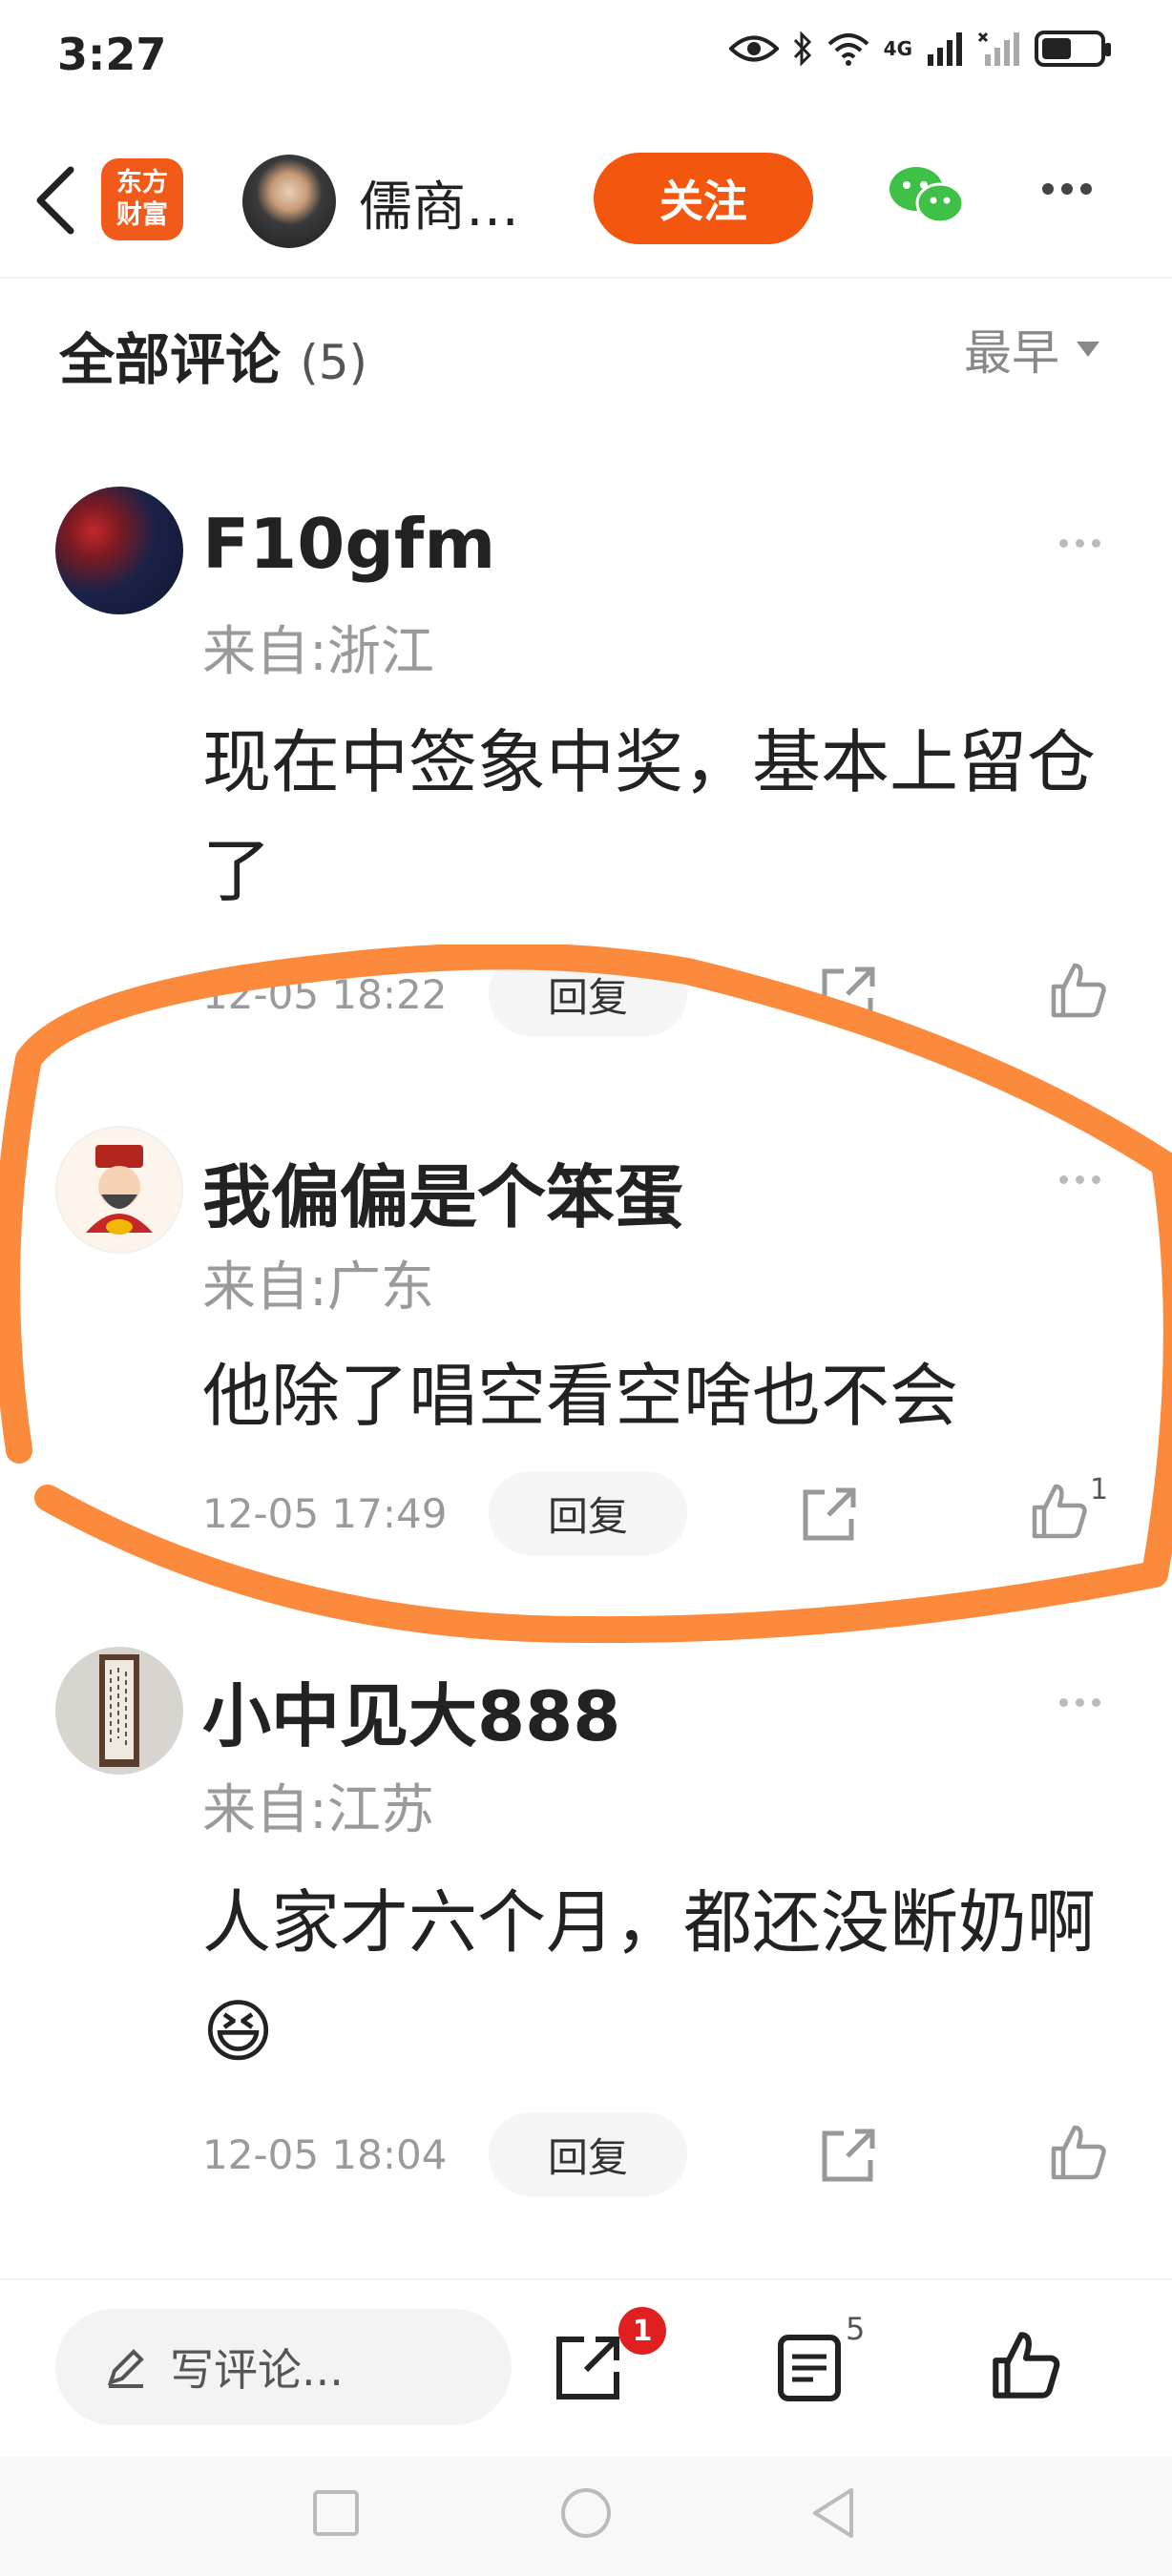 The image size is (1172, 2576). I want to click on commenter-name: 小中见大888, so click(411, 1710).